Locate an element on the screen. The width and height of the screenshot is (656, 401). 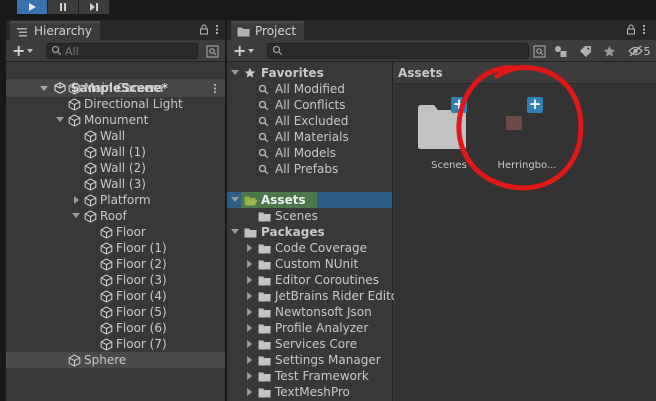
search-mode-button is located at coordinates (212, 51).